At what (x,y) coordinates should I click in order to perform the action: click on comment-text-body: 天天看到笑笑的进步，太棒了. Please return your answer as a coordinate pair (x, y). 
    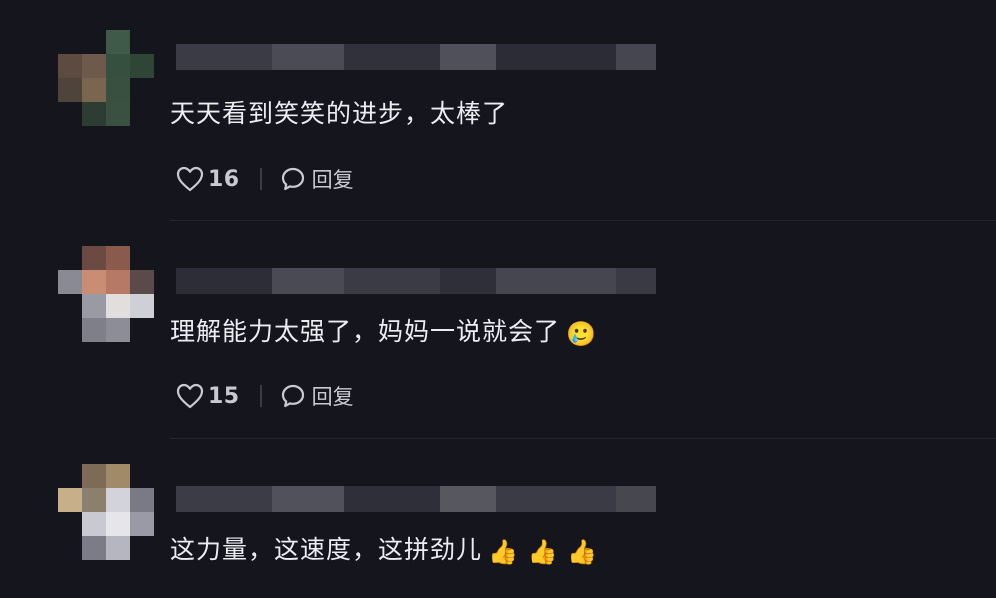
    Looking at the image, I should click on (339, 113).